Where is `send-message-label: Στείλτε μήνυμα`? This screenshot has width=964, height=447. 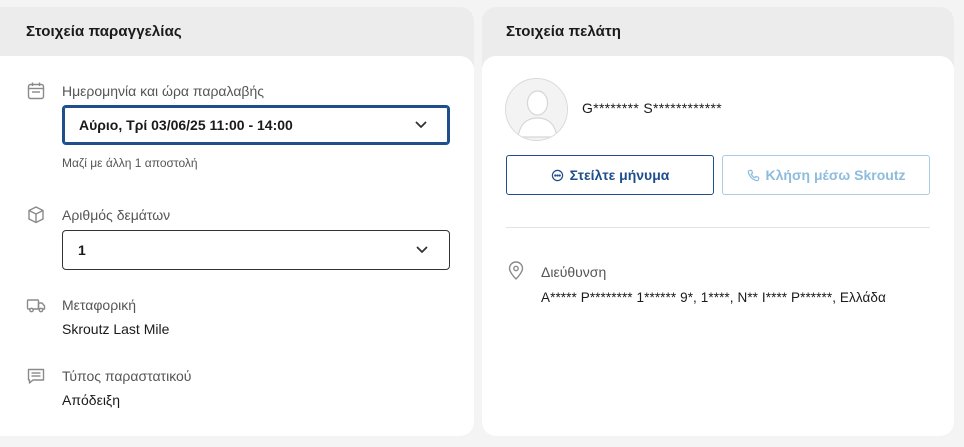 send-message-label: Στείλτε μήνυμα is located at coordinates (619, 175).